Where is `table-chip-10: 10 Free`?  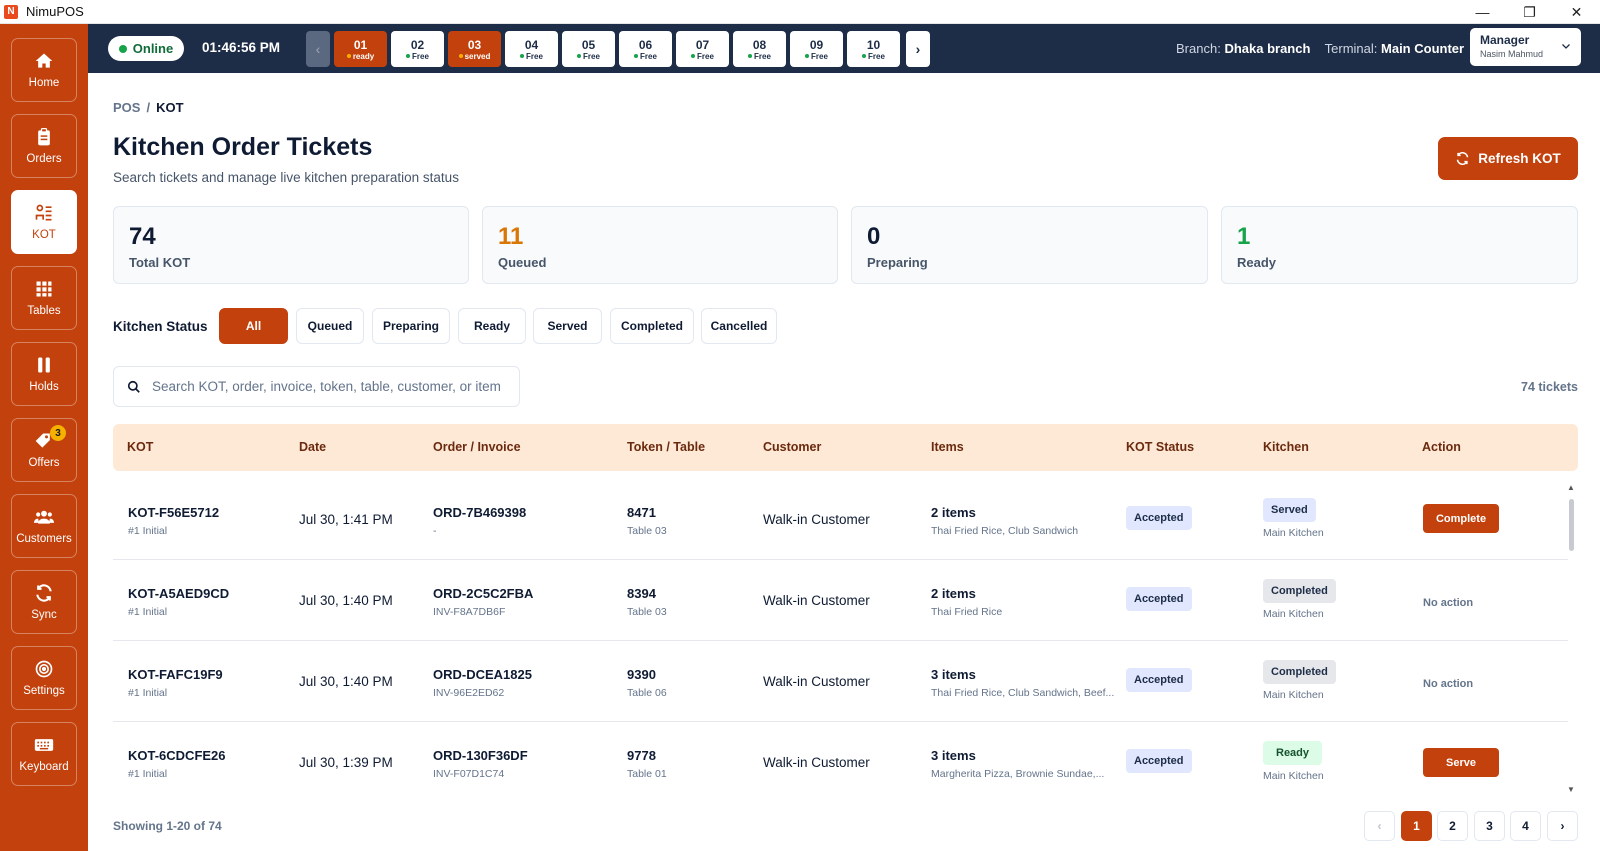 table-chip-10: 10 Free is located at coordinates (873, 49).